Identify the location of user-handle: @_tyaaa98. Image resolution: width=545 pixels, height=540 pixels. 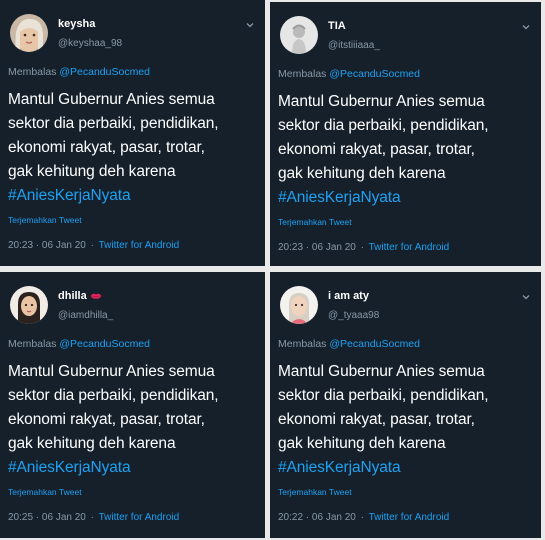
(354, 315).